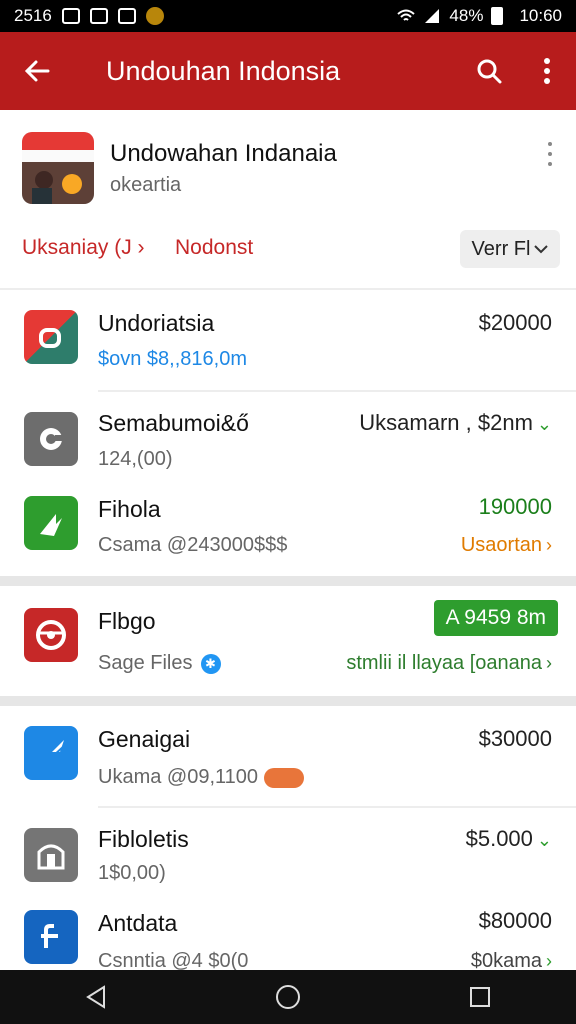 The height and width of the screenshot is (1024, 576). Describe the element at coordinates (214, 248) in the screenshot. I see `filter-tab-2: Nodonst` at that location.